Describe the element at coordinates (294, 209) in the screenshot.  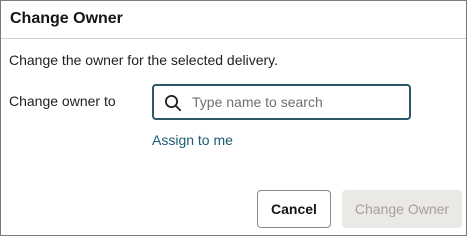
I see `cancel-button: Cancel` at that location.